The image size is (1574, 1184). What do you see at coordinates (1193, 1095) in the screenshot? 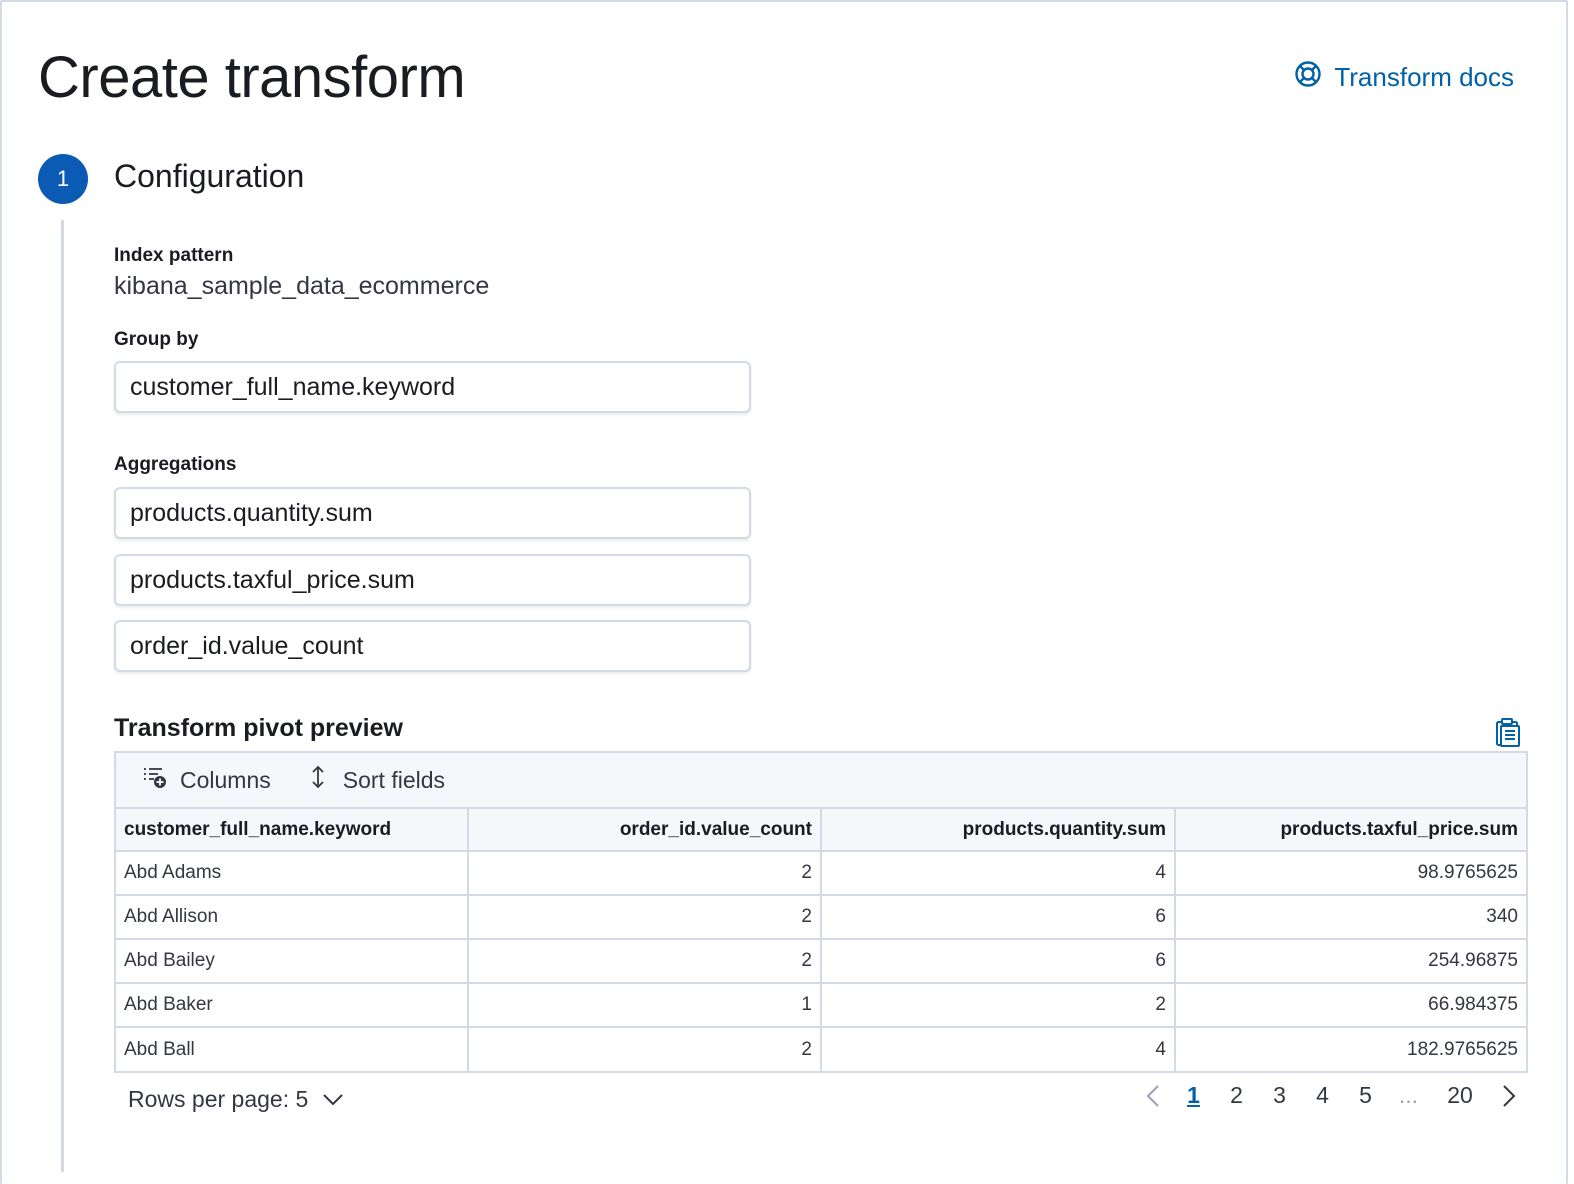
I see `page-button-1: 1` at bounding box center [1193, 1095].